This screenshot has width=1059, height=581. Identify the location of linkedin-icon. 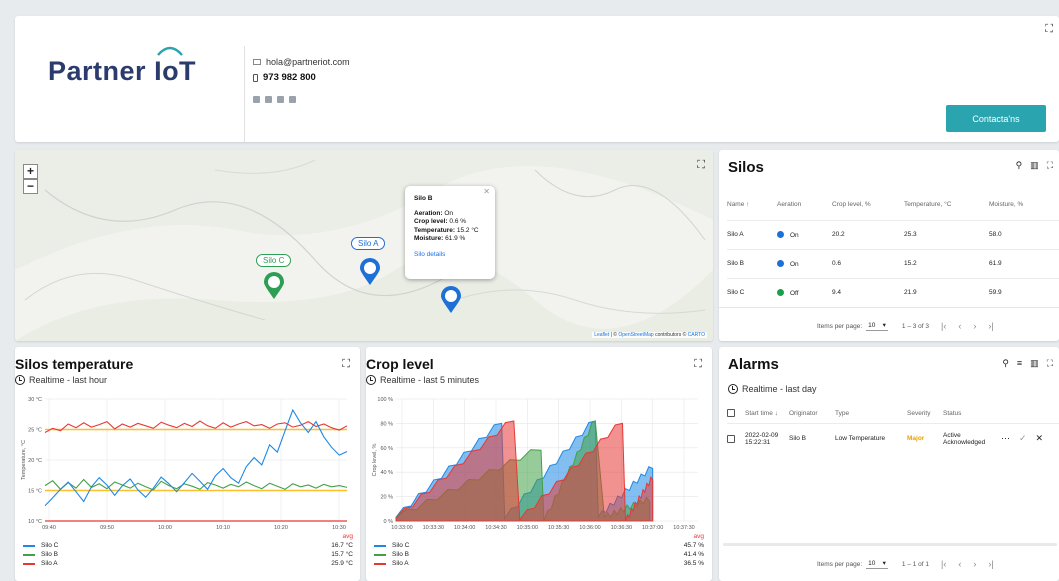
(256, 99).